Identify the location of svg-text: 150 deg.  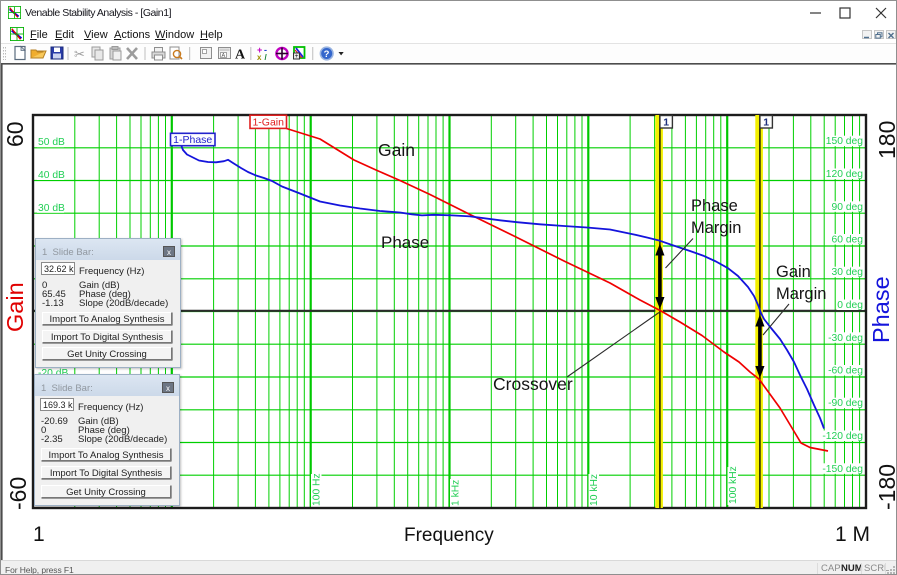
(844, 141).